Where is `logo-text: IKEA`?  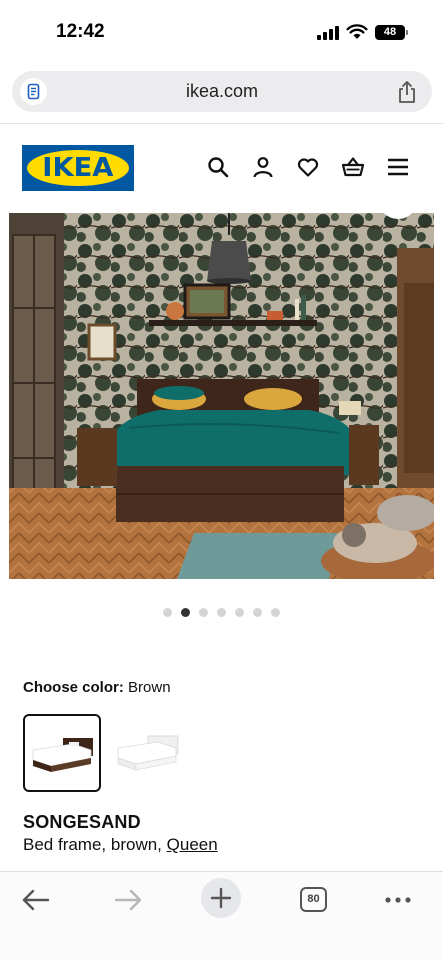 logo-text: IKEA is located at coordinates (78, 168).